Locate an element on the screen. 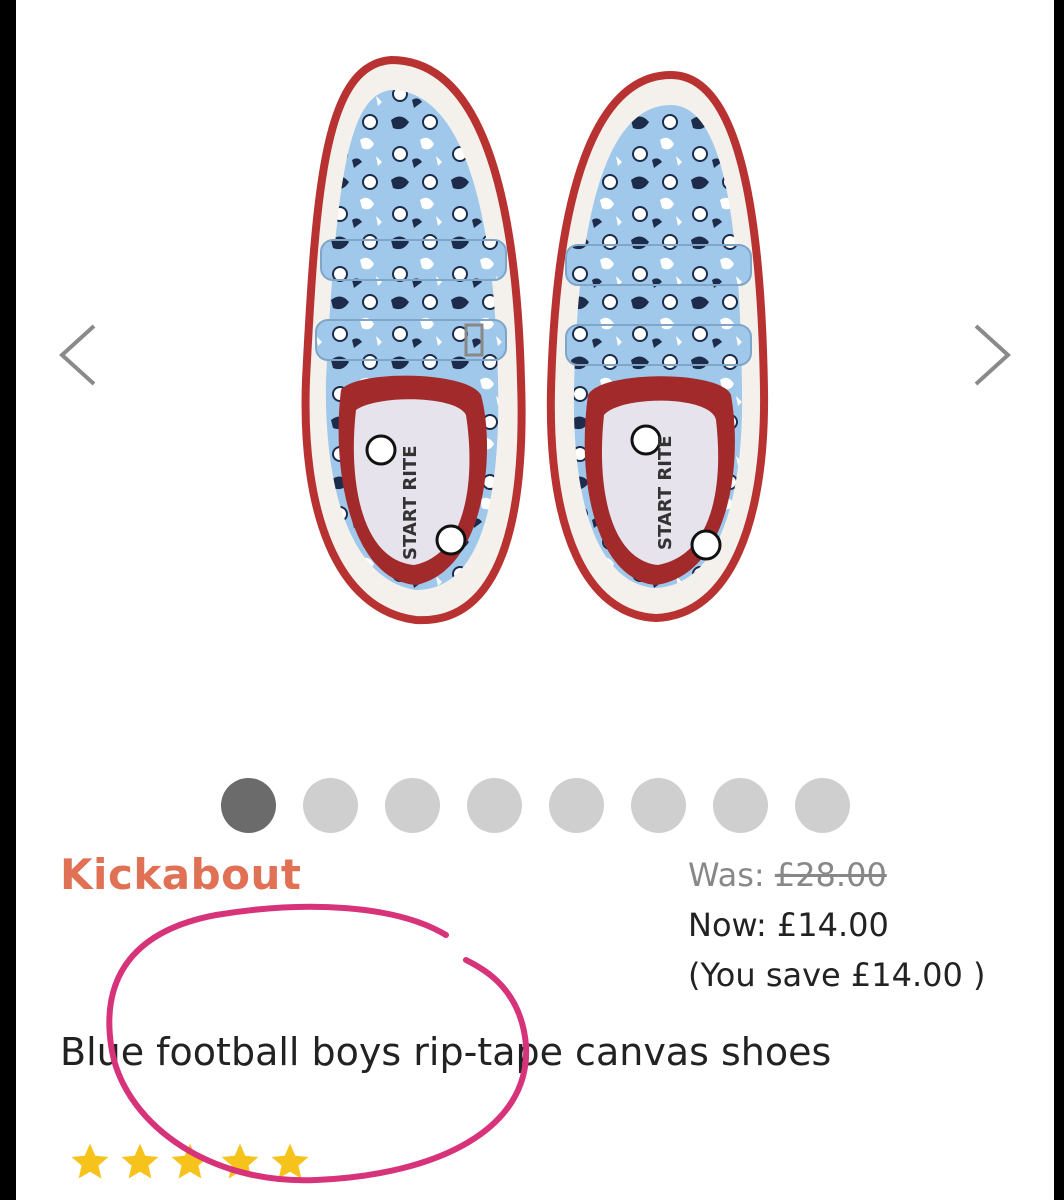 The width and height of the screenshot is (1064, 1200). brand-name: Kickabout is located at coordinates (181, 874).